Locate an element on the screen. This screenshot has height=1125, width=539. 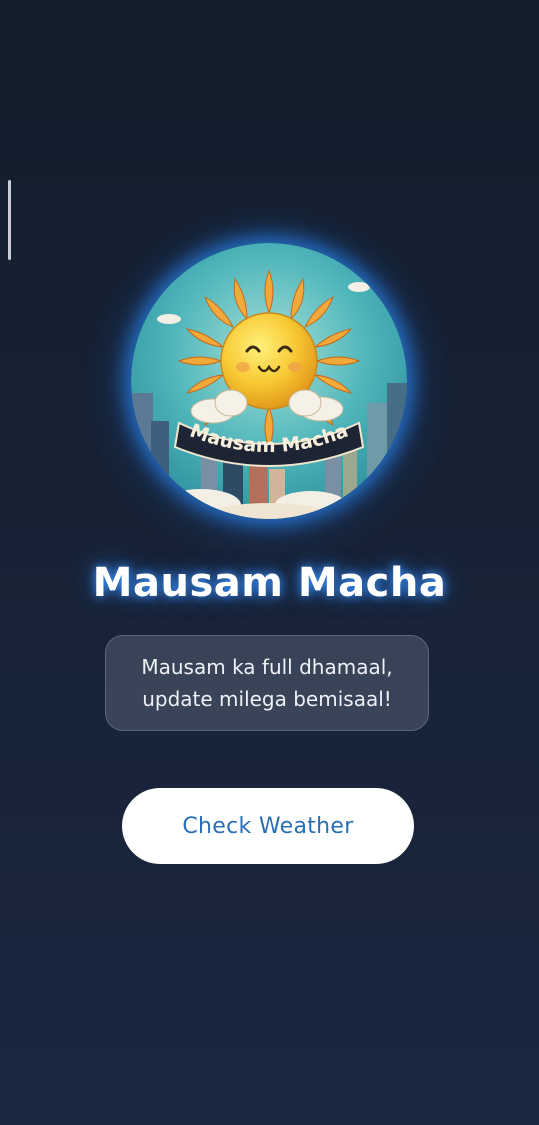
tagline-line-1: Mausam ka full dhamaal, is located at coordinates (267, 667).